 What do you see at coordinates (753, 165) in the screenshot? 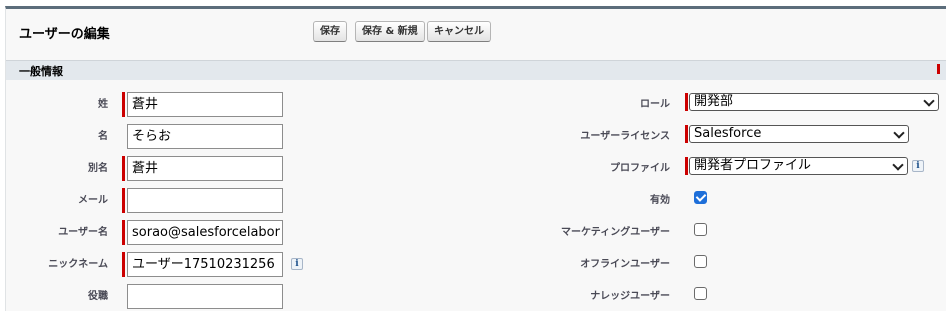
I see `profile-value: 開発者プロファイル` at bounding box center [753, 165].